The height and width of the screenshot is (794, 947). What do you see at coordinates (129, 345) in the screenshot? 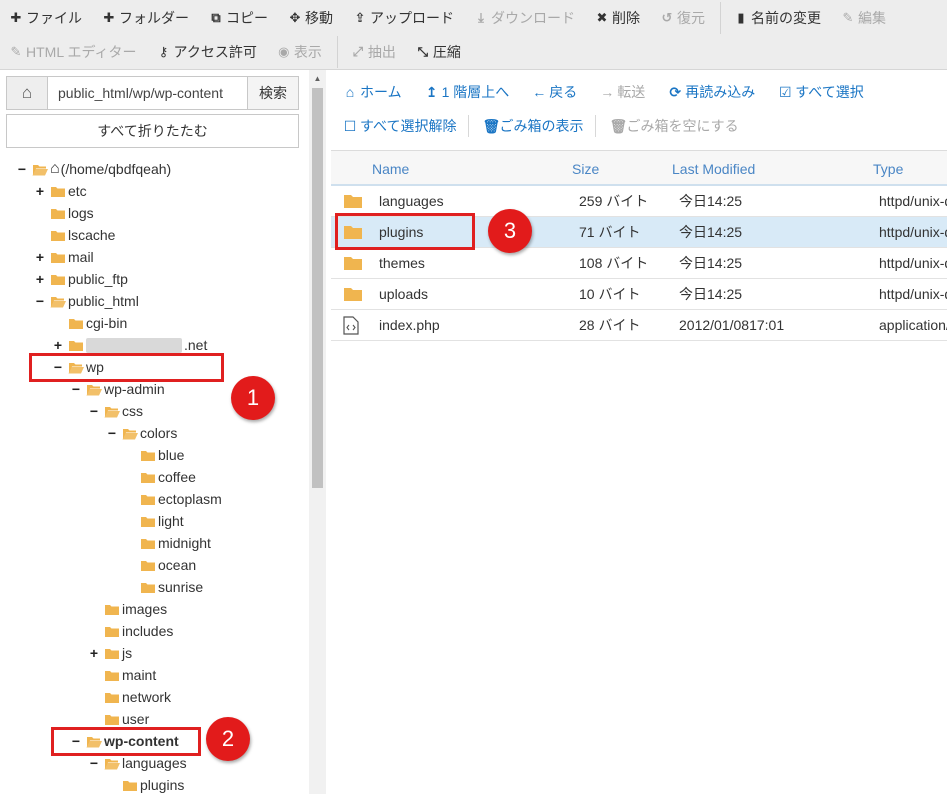
I see `tree-node-domain: + .net` at bounding box center [129, 345].